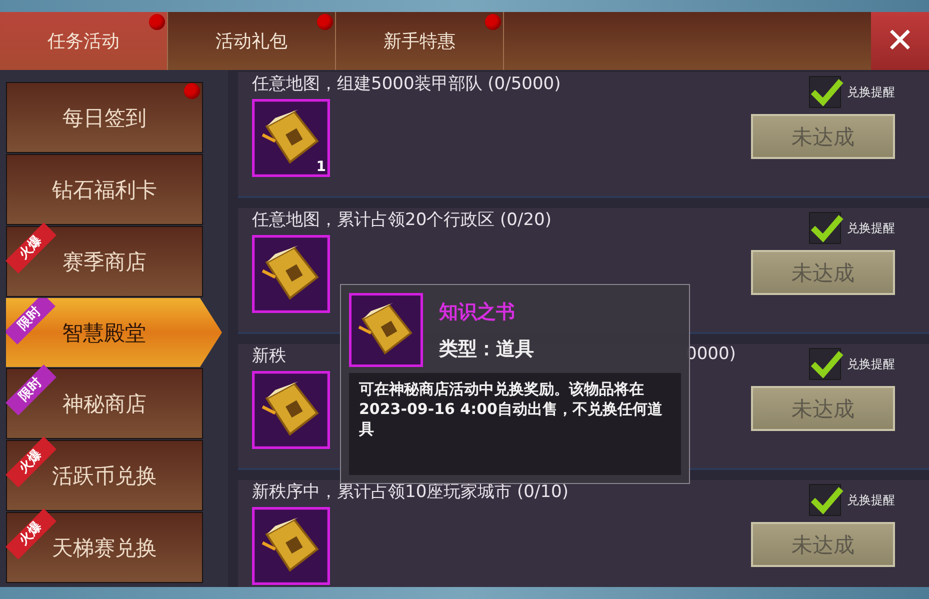  Describe the element at coordinates (420, 41) in the screenshot. I see `tab: 新手特惠` at that location.